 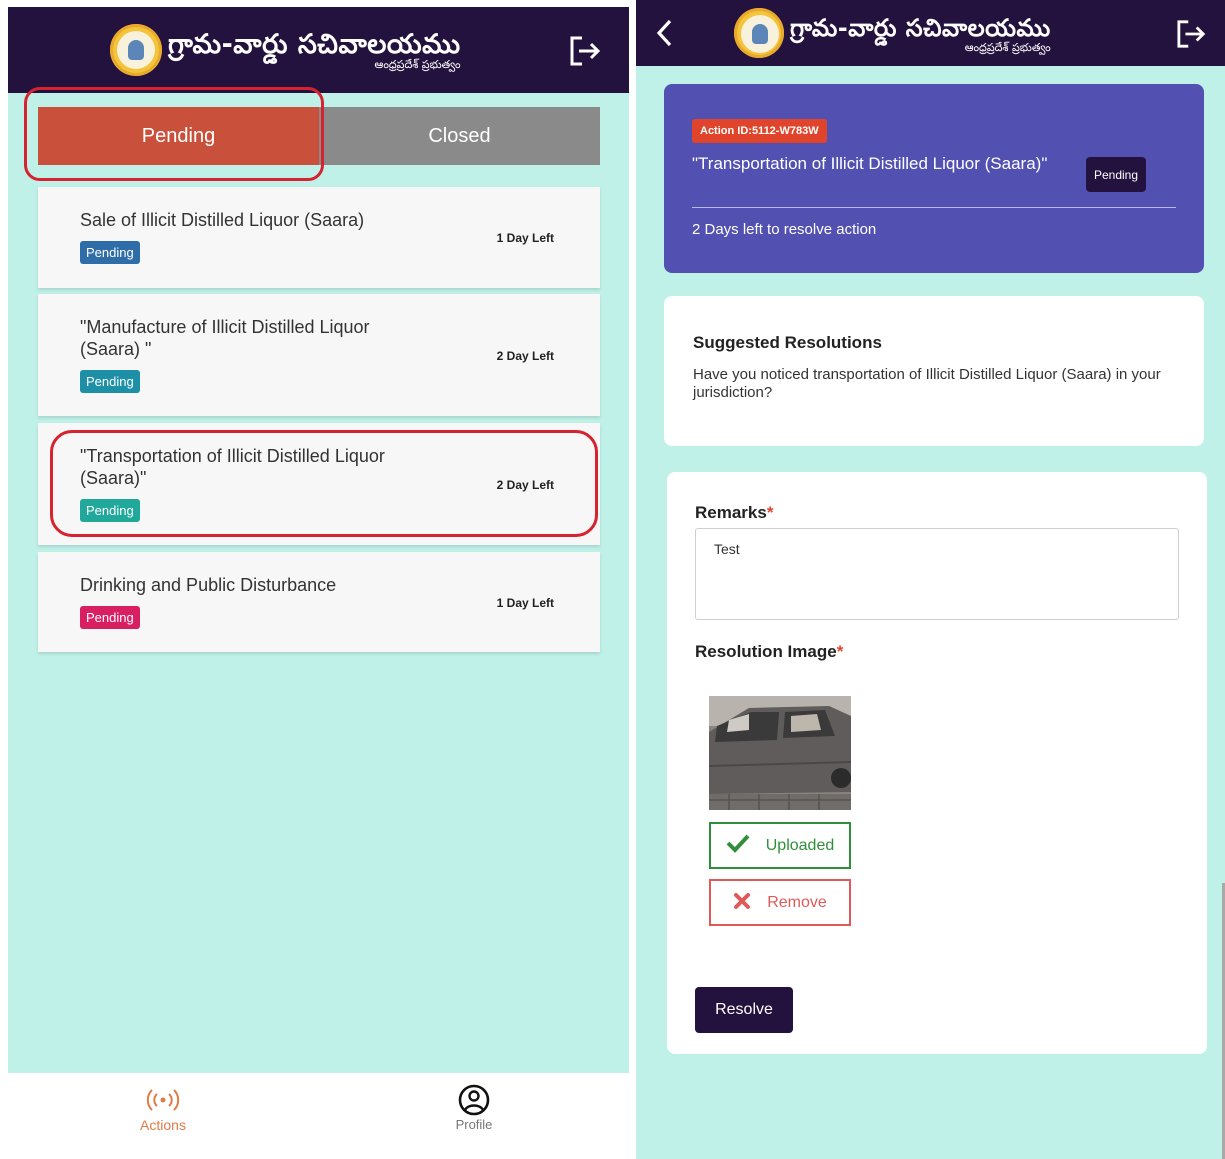 What do you see at coordinates (742, 903) in the screenshot?
I see `close-icon` at bounding box center [742, 903].